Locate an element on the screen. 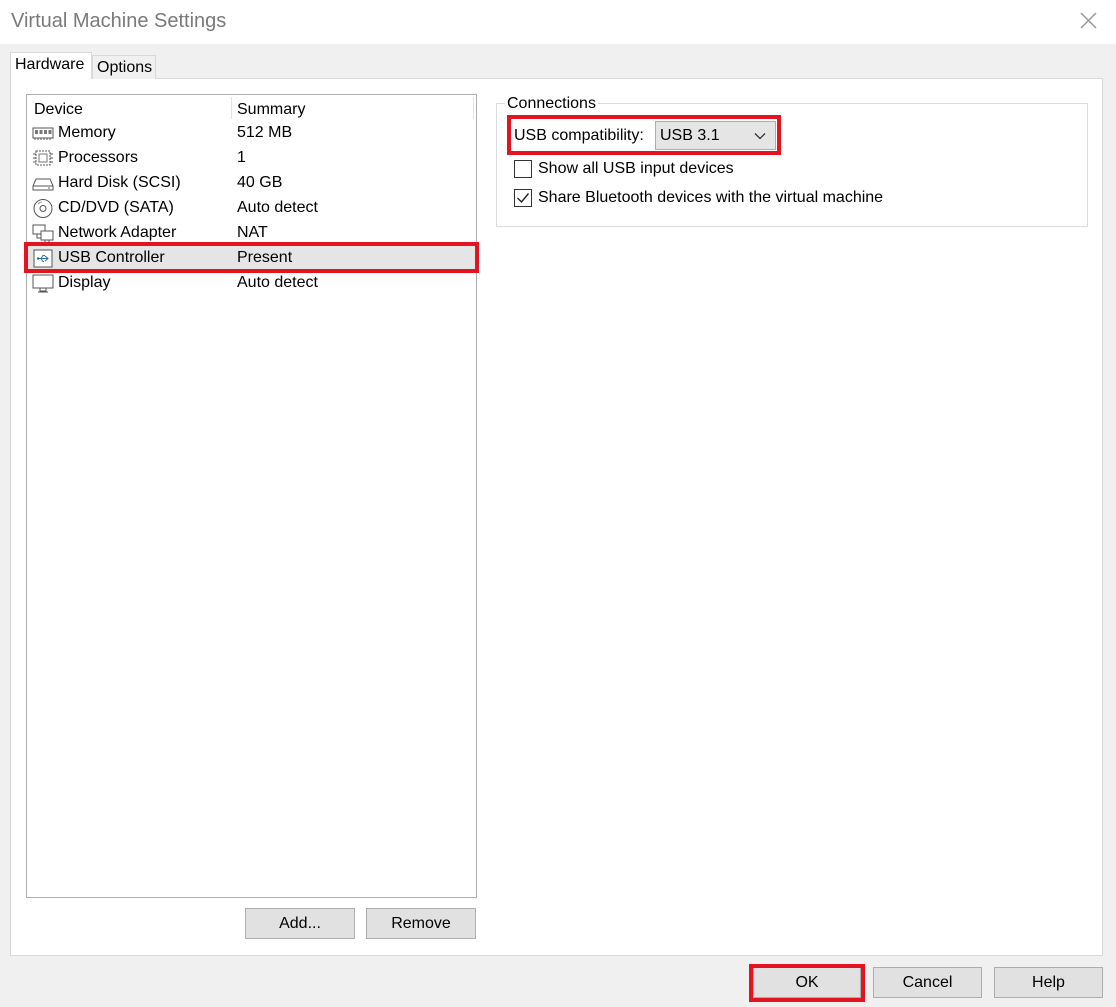 The height and width of the screenshot is (1007, 1116). share-bluetooth-checkbox is located at coordinates (523, 198).